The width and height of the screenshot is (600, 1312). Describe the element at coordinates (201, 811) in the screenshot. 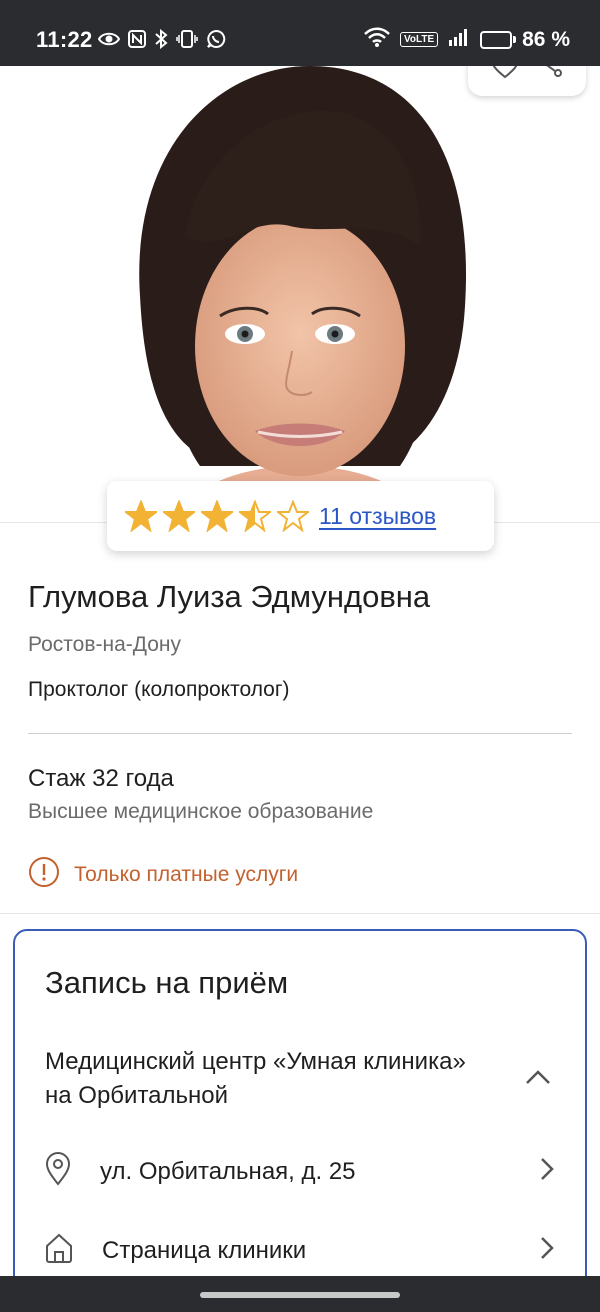

I see `doctor-education: Высшее медицинское образование` at that location.